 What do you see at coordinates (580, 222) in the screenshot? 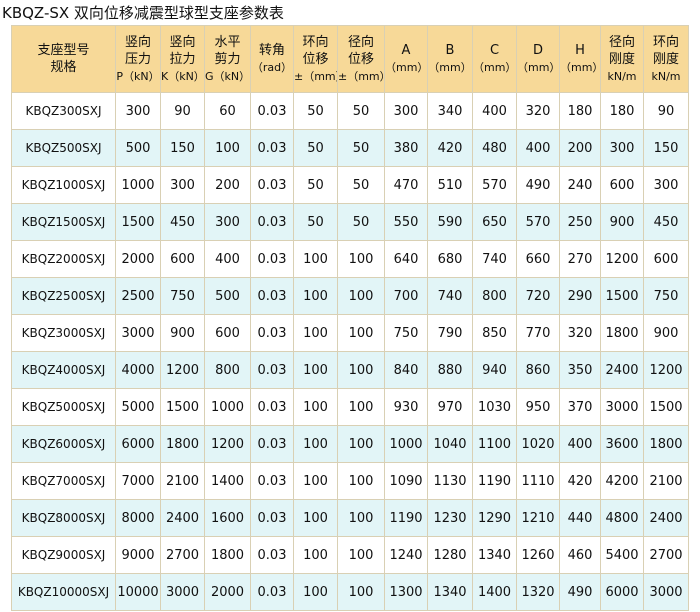
I see `cell-dim-h: 250` at bounding box center [580, 222].